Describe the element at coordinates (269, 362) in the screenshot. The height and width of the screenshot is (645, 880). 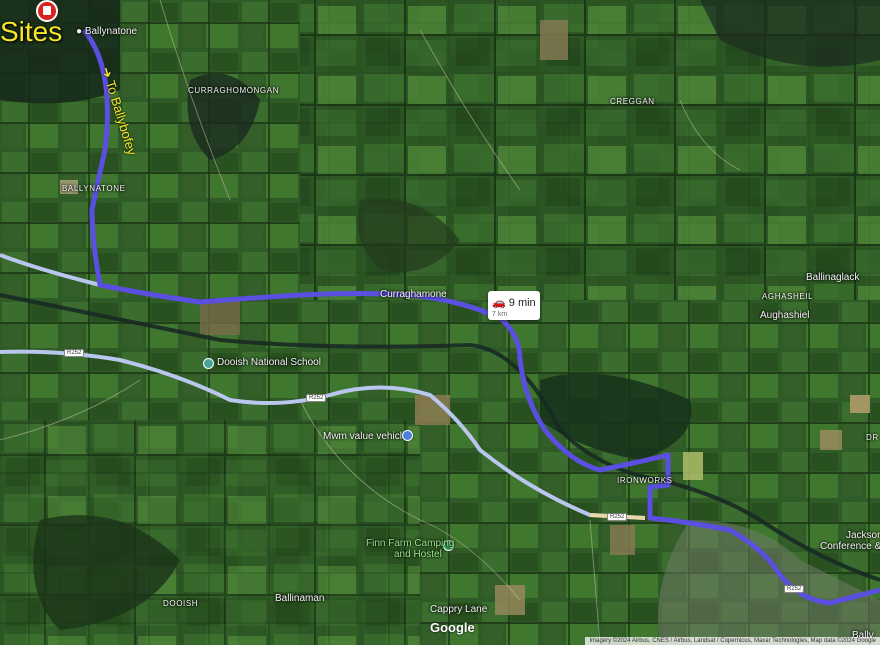
I see `poi-dooish-school: Dooish National School` at that location.